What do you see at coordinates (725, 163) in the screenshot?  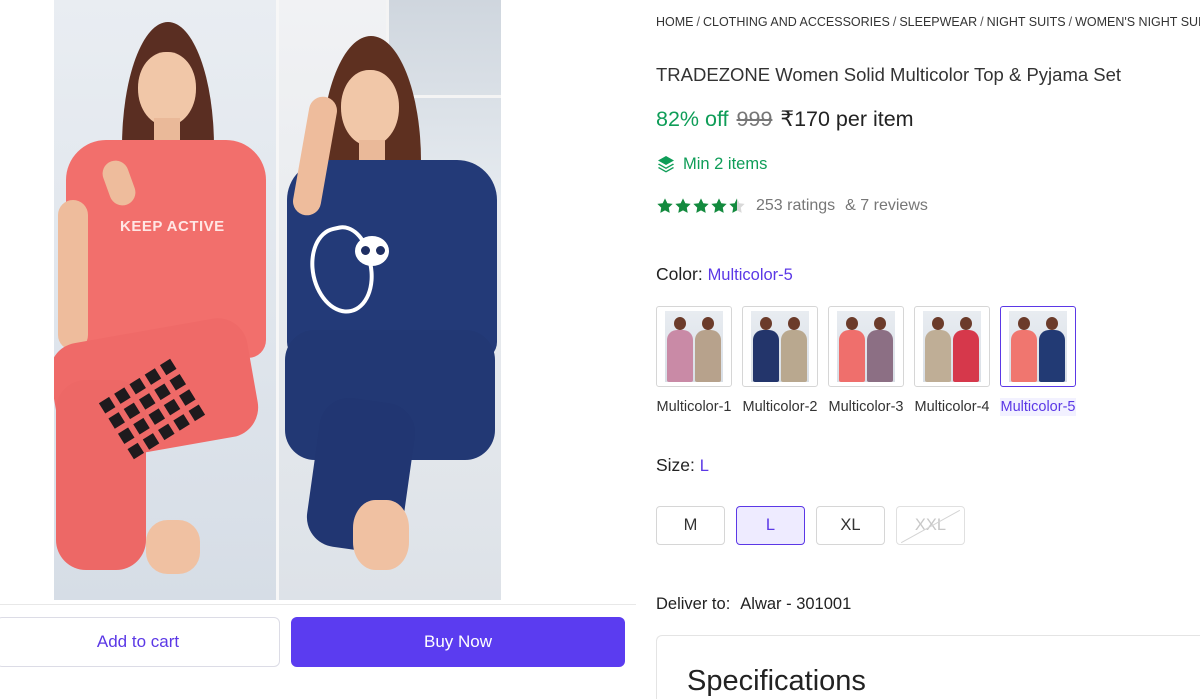 I see `min-items-text: Min 2 items` at bounding box center [725, 163].